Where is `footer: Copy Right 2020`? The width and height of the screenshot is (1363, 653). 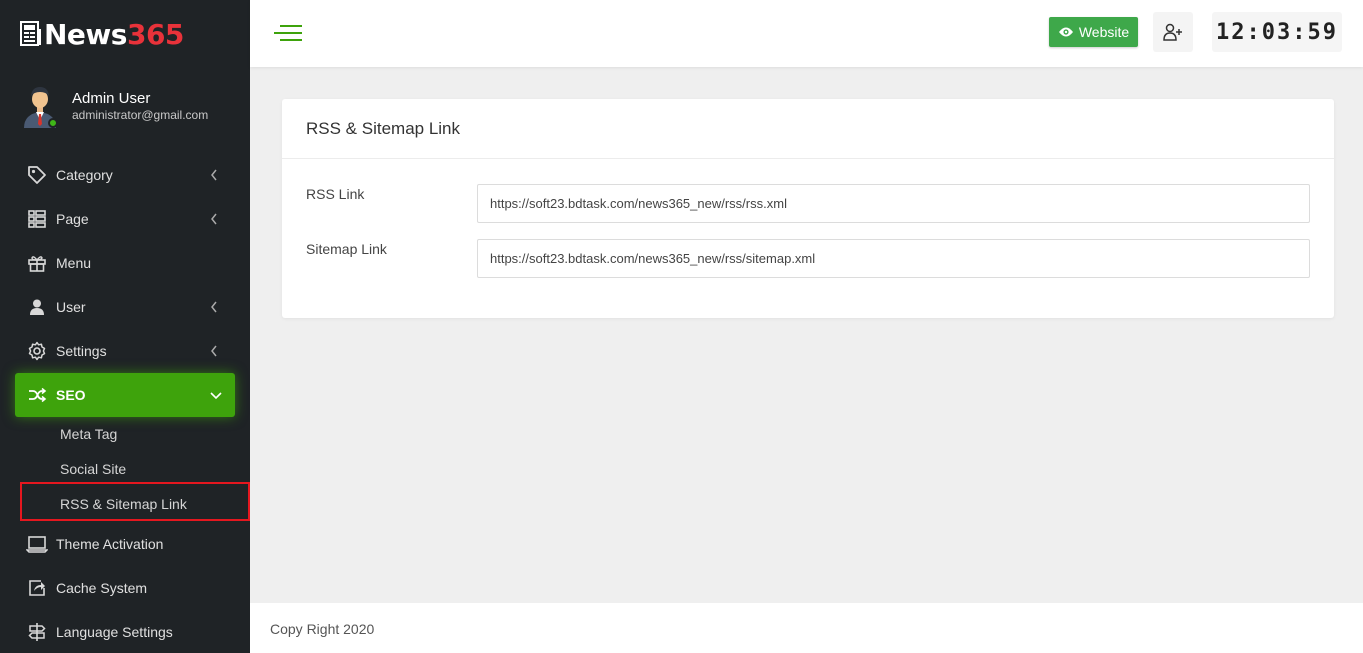
footer: Copy Right 2020 is located at coordinates (806, 628).